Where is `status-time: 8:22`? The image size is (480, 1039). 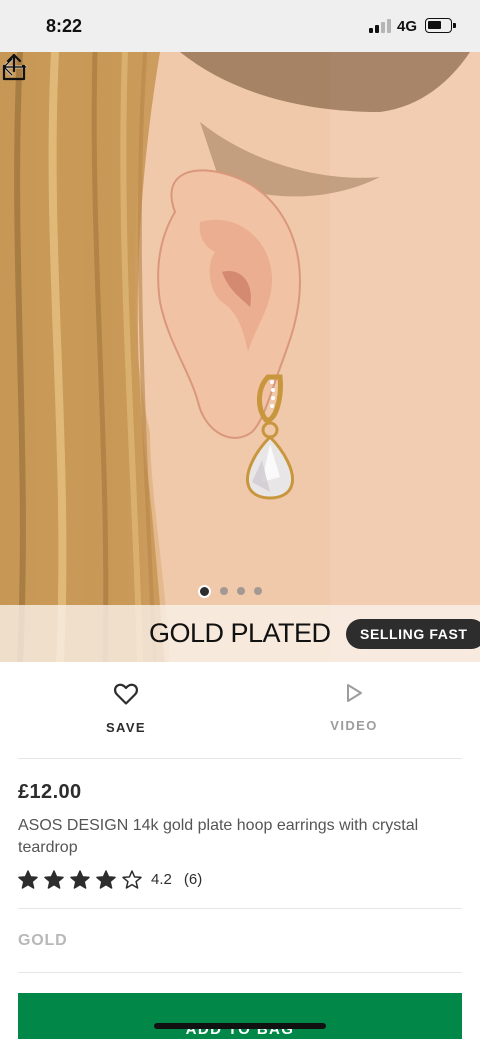 status-time: 8:22 is located at coordinates (64, 26).